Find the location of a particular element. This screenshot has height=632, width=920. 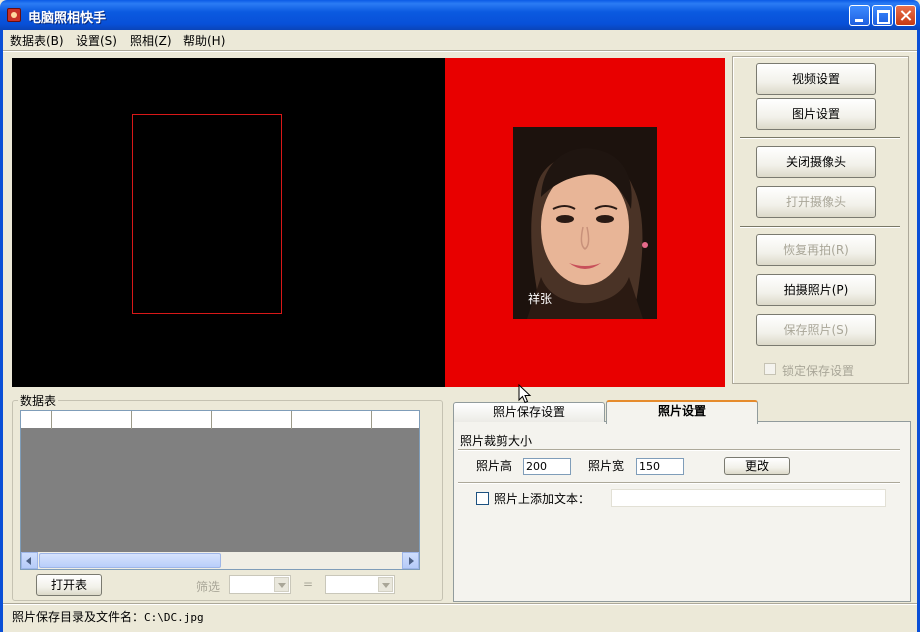

photo-height-label: 照片高 is located at coordinates (494, 466).